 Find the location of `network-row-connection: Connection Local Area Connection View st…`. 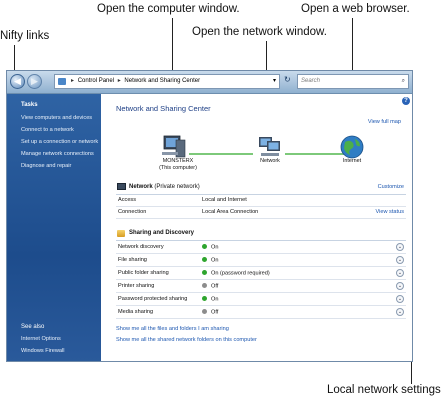

network-row-connection: Connection Local Area Connection View st… is located at coordinates (261, 212).